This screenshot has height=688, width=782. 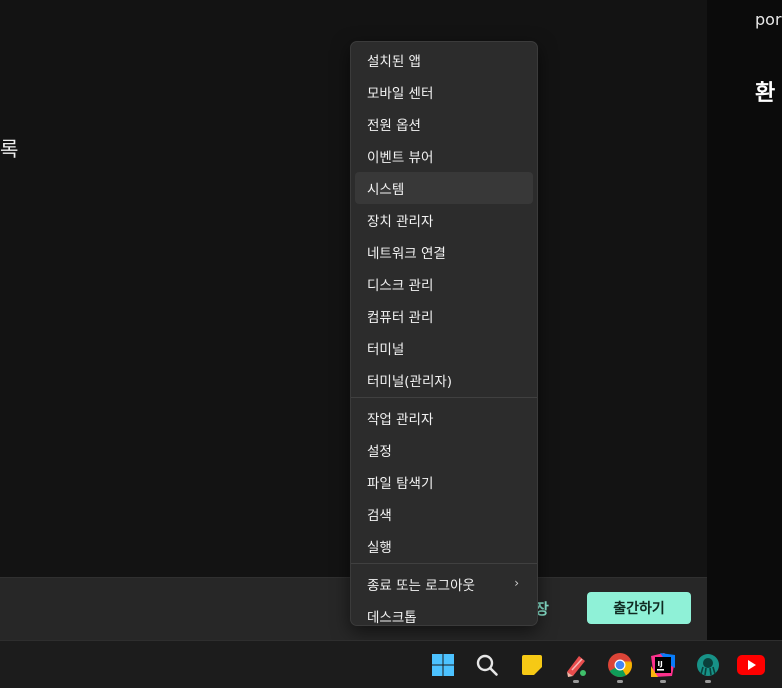 I want to click on menu-item-terminal-admin: 터미널(관리자), so click(x=444, y=380).